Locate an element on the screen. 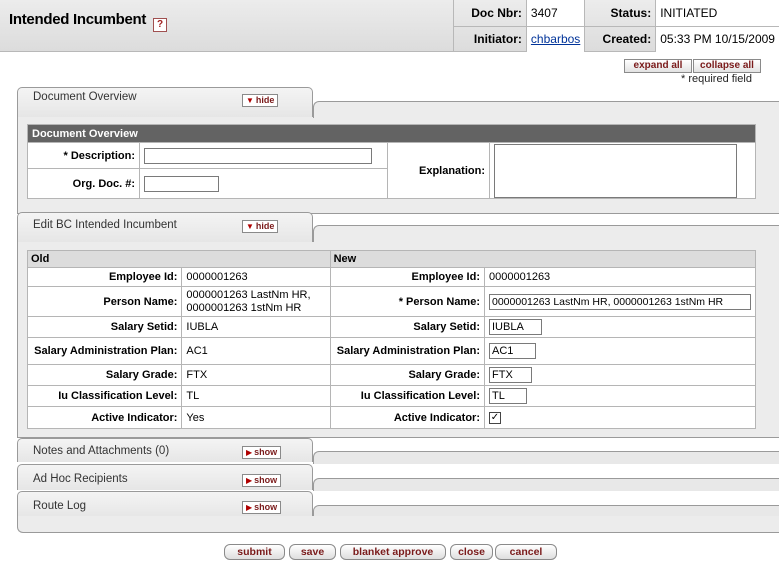  old-salary-admin-plan-value: AC1 is located at coordinates (256, 351).